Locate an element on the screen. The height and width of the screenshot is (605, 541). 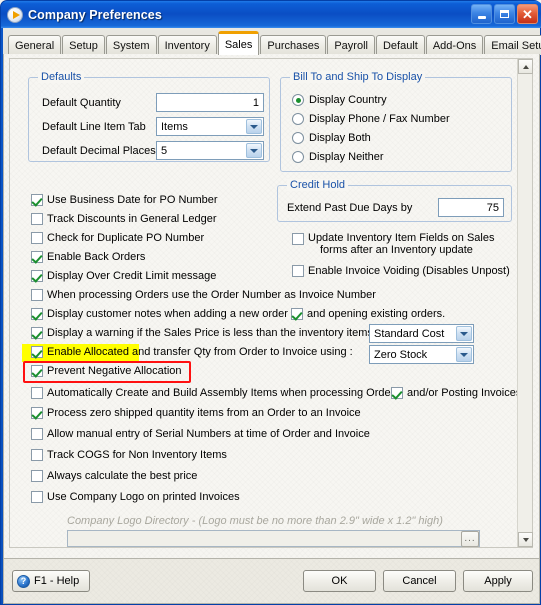
tab-label: Inventory is located at coordinates (187, 45).